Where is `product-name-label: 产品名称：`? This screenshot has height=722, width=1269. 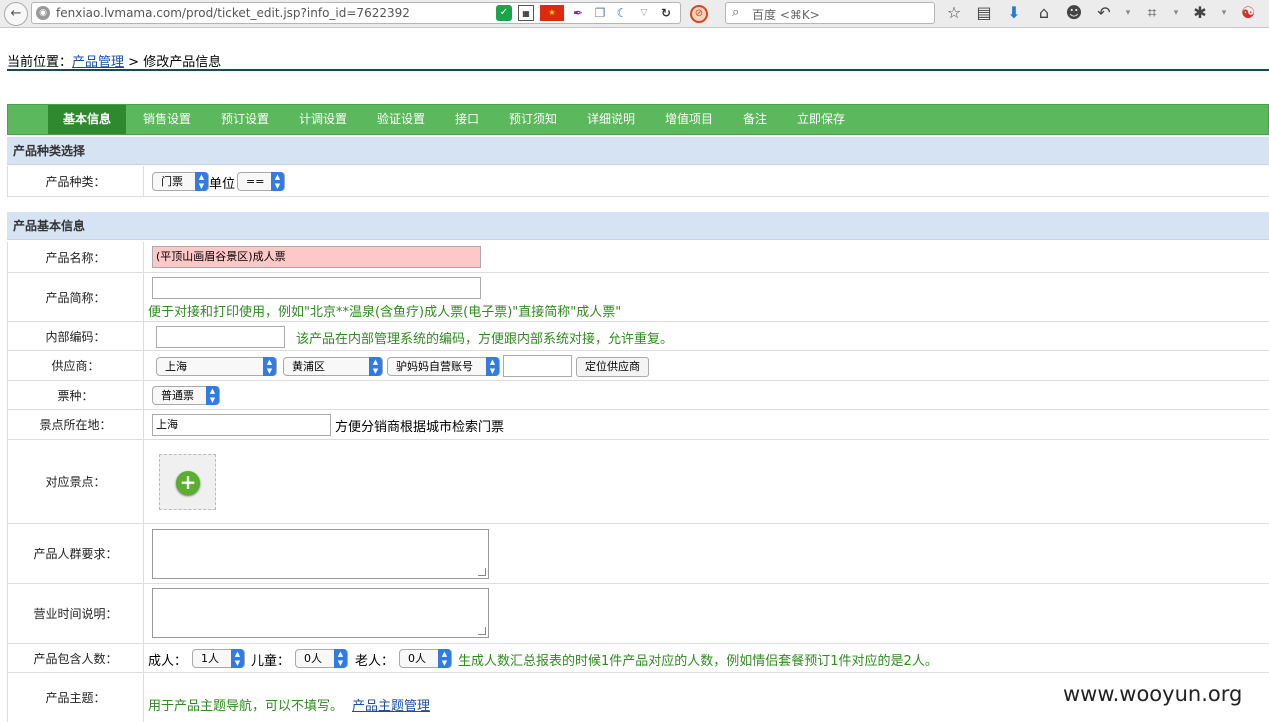
product-name-label: 产品名称： is located at coordinates (76, 257).